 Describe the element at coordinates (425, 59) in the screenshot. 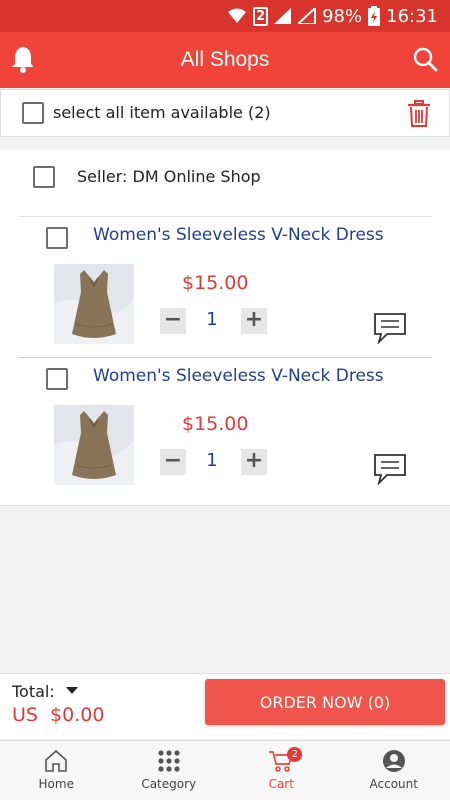

I see `search-icon` at that location.